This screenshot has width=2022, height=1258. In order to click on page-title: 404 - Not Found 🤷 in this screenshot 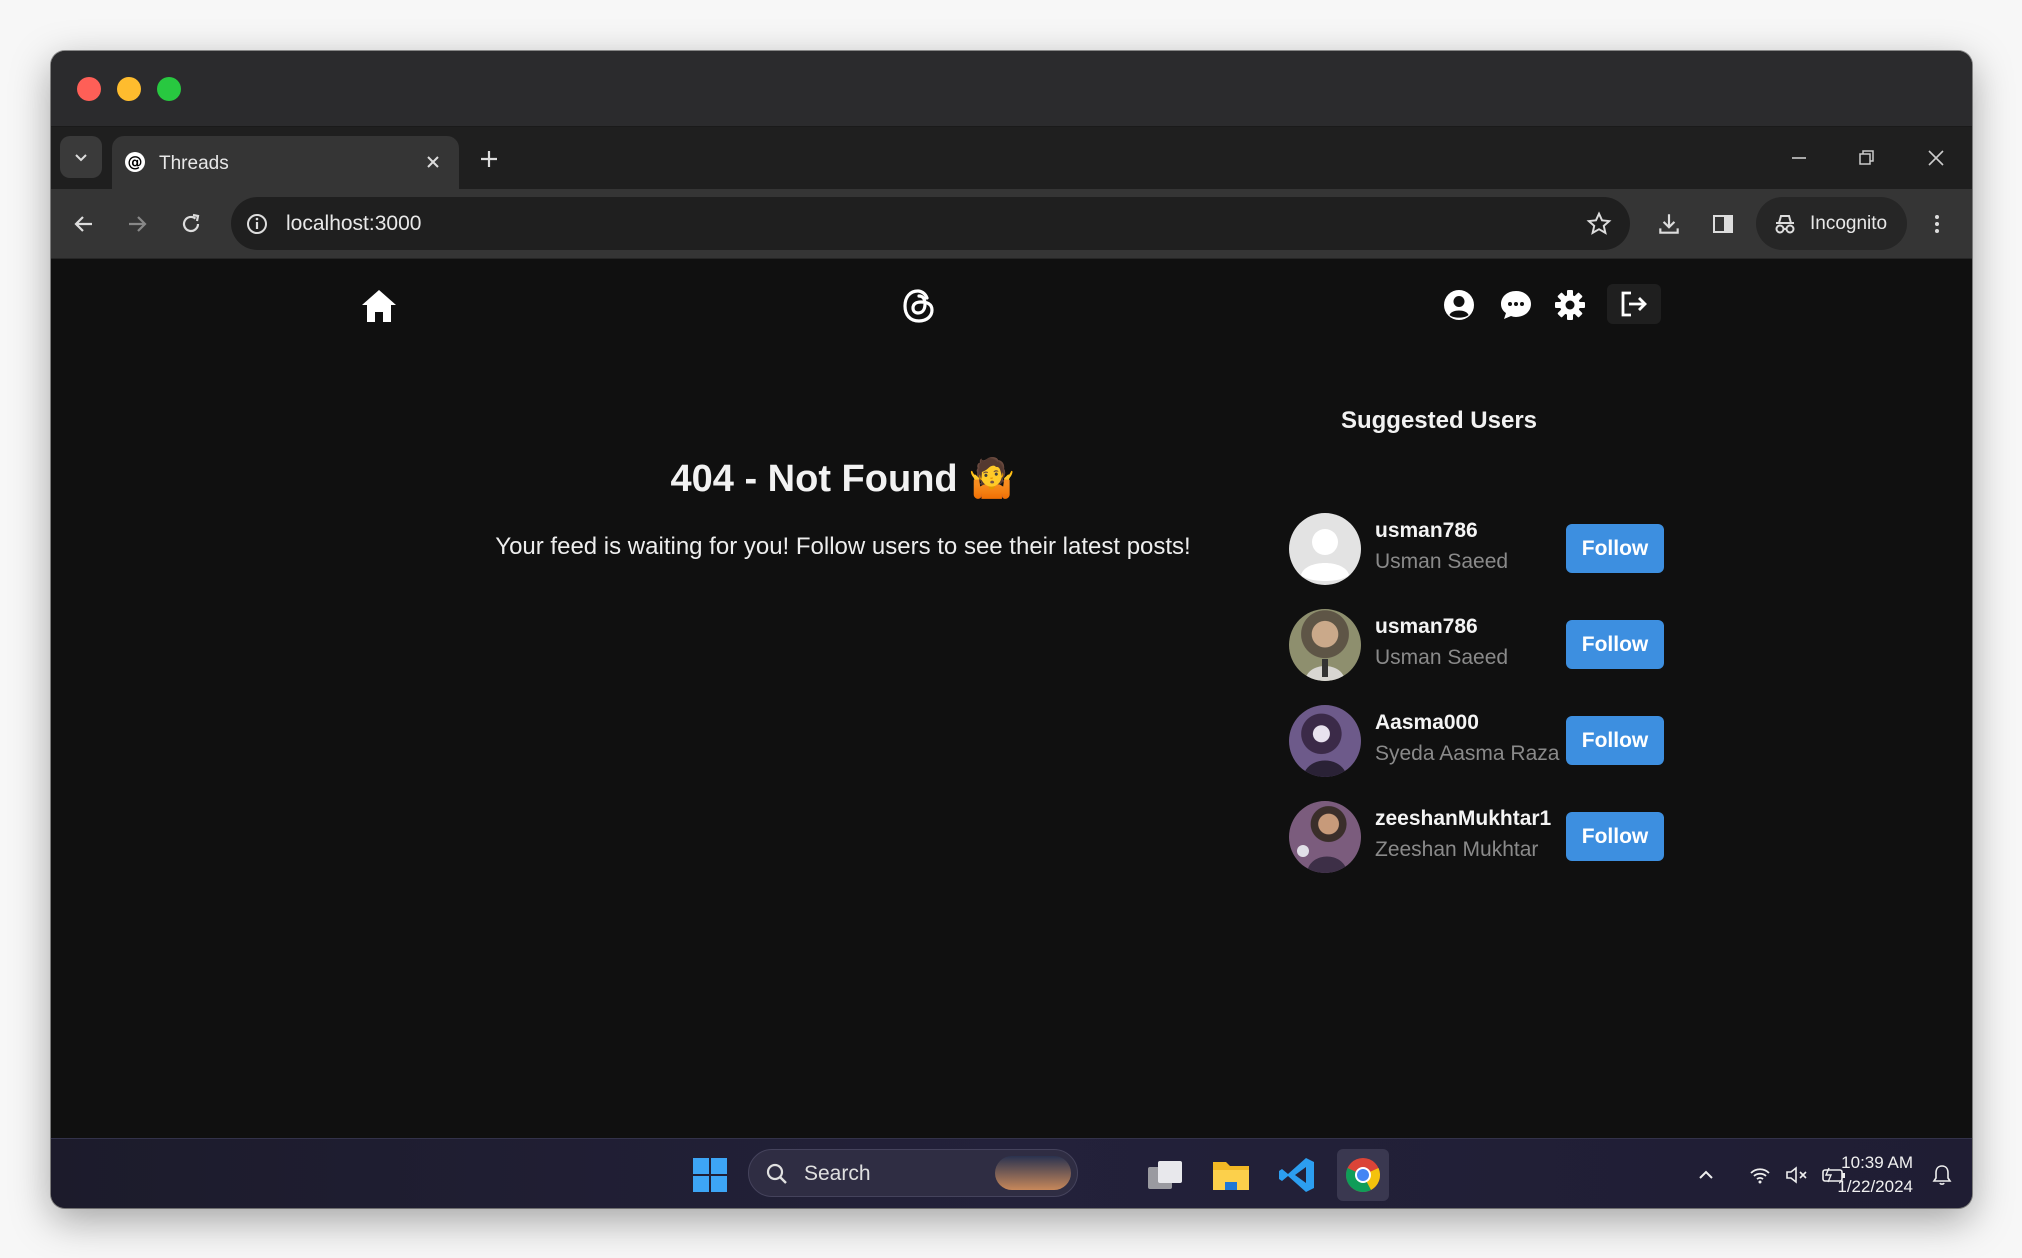, I will do `click(843, 479)`.